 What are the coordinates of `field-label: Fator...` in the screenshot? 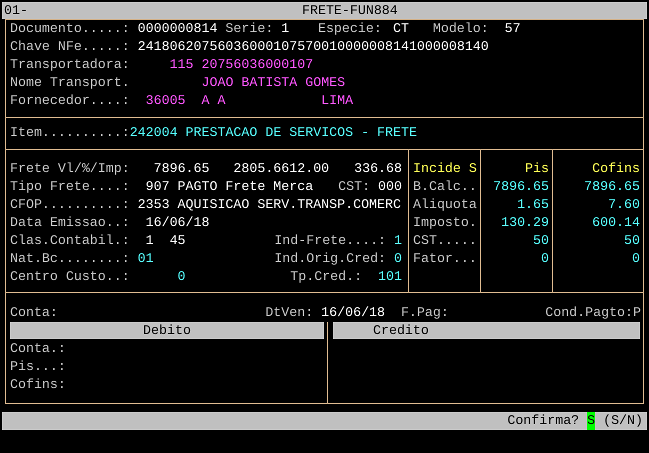 It's located at (445, 259).